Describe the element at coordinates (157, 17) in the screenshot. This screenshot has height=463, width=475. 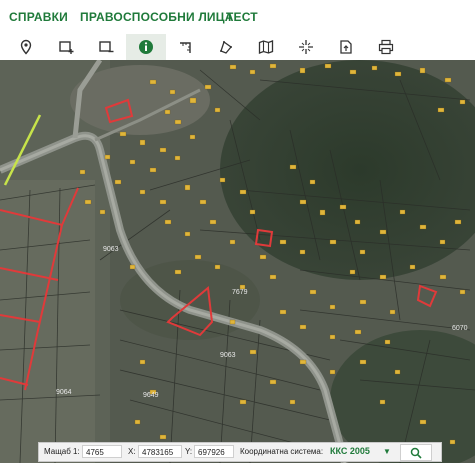
I see `nav-item-pravosposobni-lica: ПРАВОСПОСОБНИ ЛИЦА` at that location.